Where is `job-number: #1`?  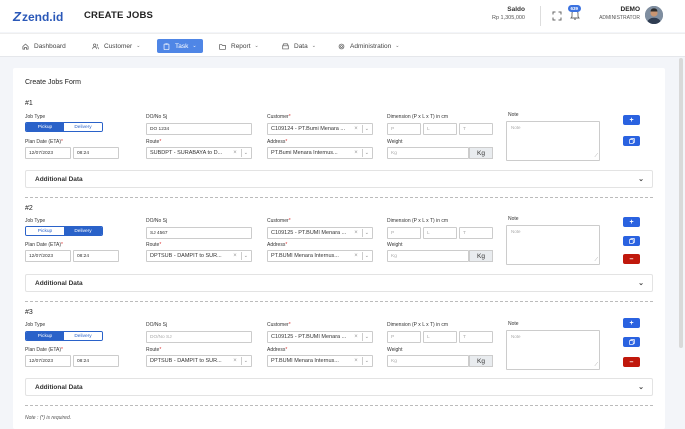 job-number: #1 is located at coordinates (29, 103).